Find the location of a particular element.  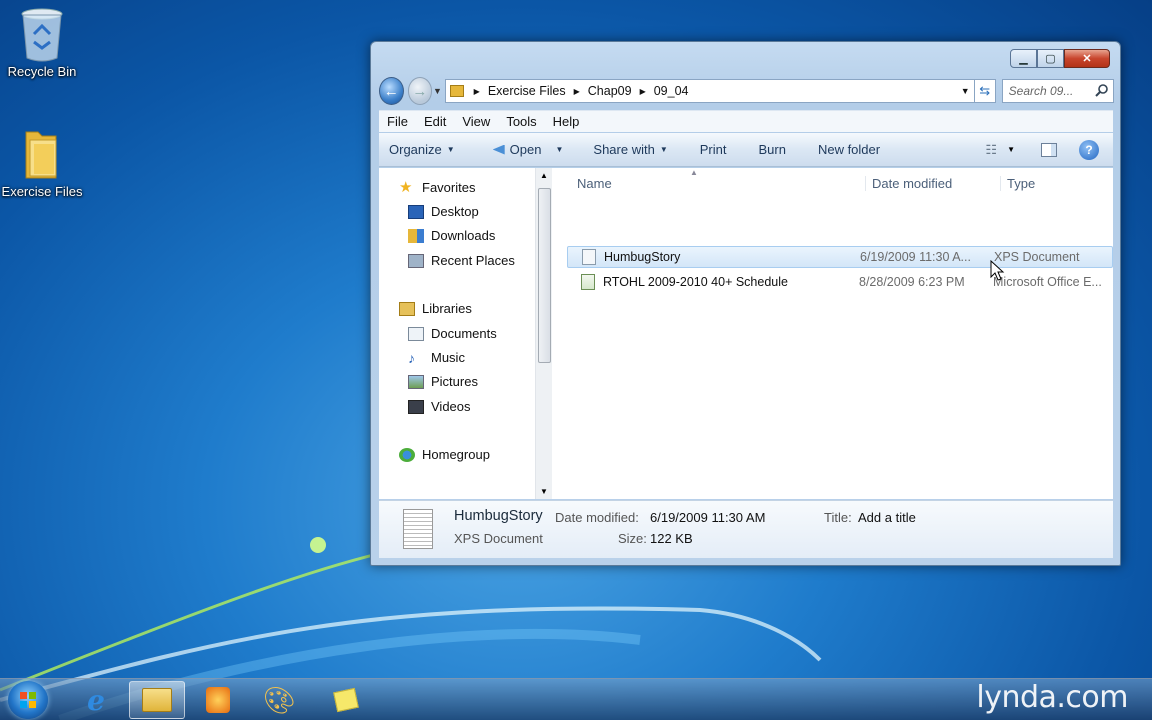

file-name-text: RTOHL 2009-2010 40+ Schedule is located at coordinates (695, 282).